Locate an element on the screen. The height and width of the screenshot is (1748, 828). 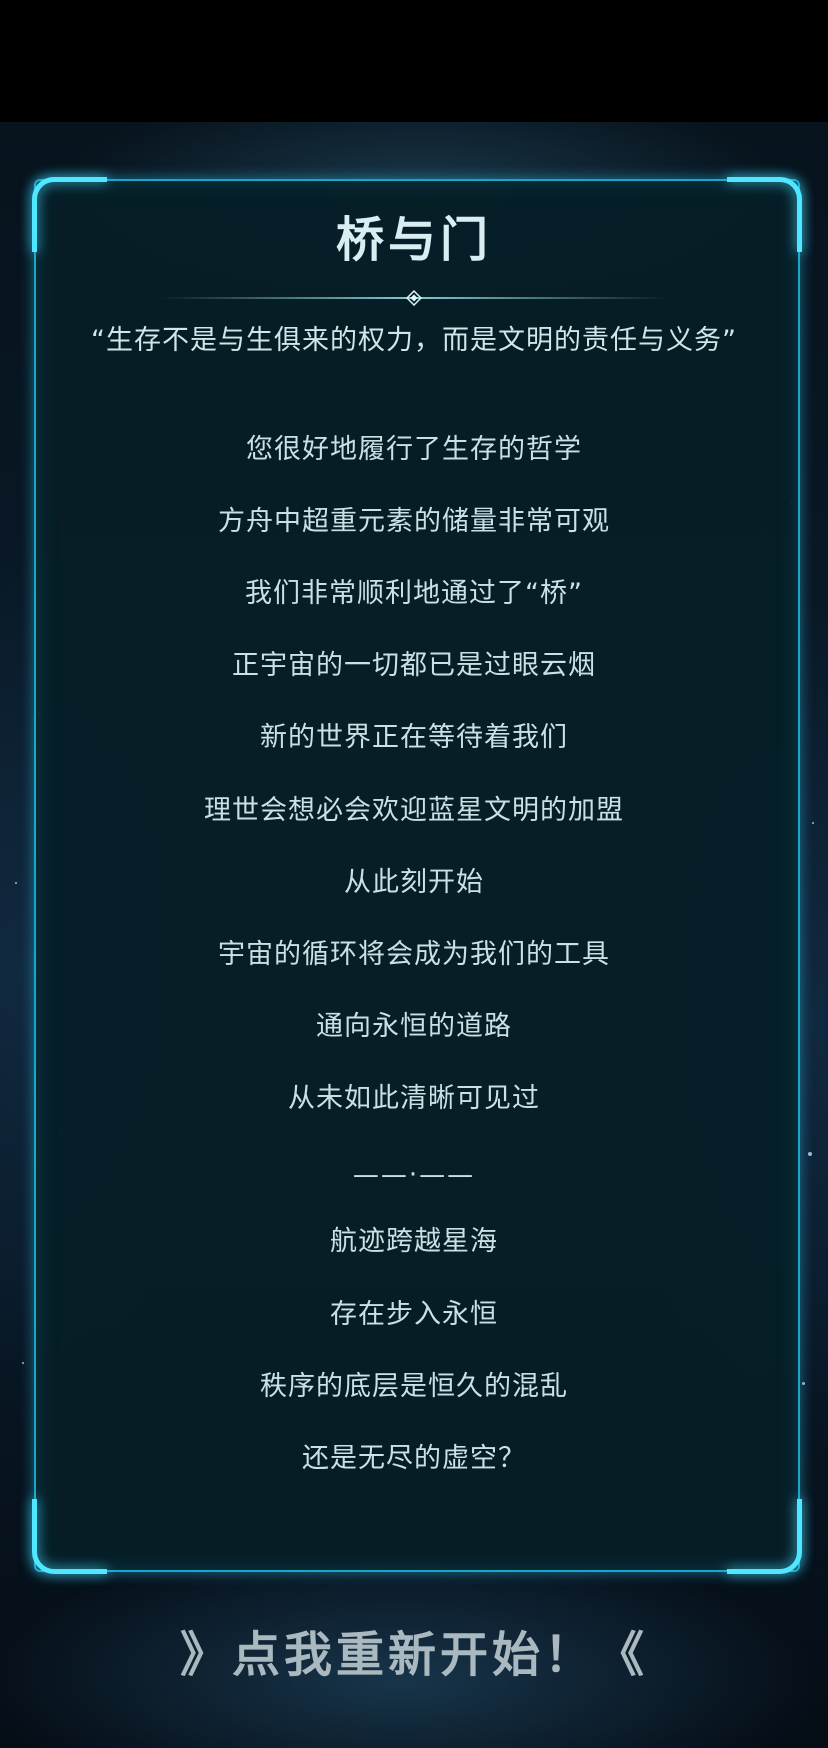
story-line: 正宇宙的一切都已是过眼云烟 is located at coordinates (414, 665).